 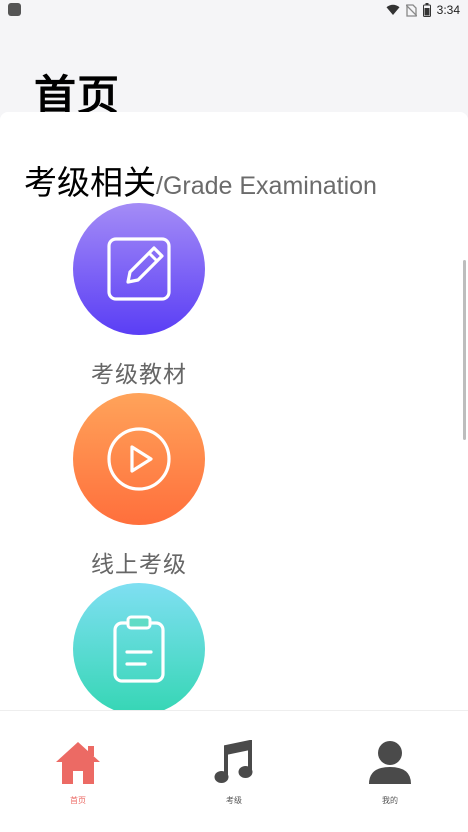 I want to click on no-sim-icon, so click(x=411, y=10).